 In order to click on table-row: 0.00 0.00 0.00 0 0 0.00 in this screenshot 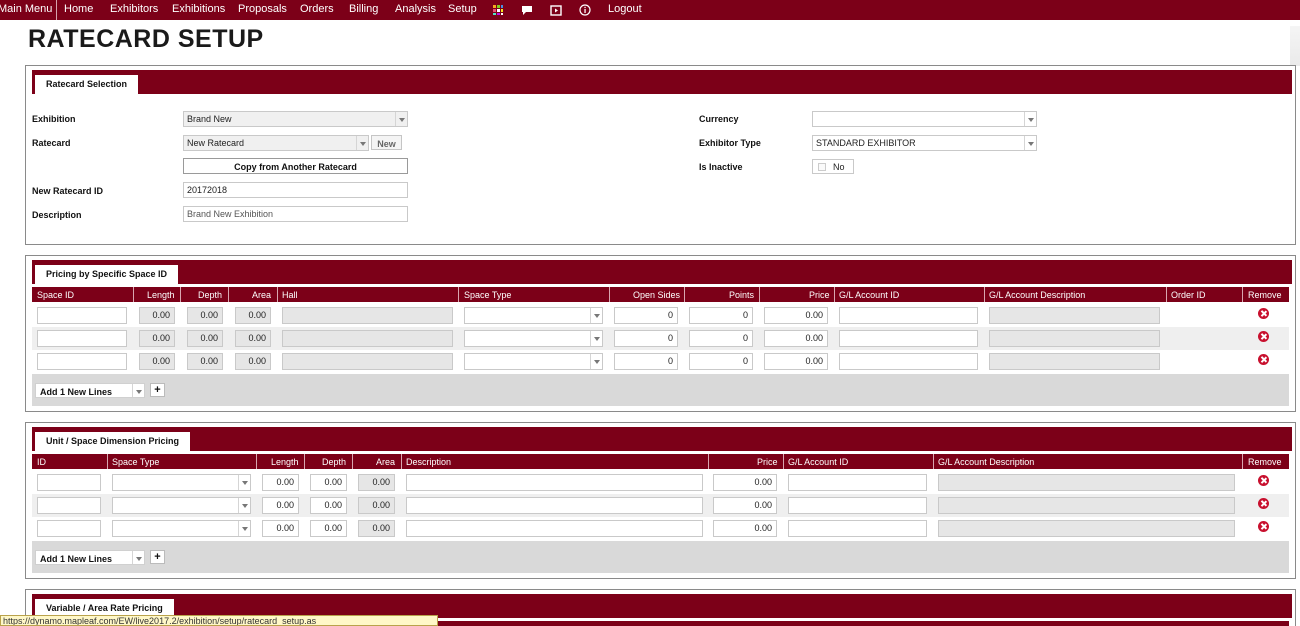, I will do `click(660, 315)`.